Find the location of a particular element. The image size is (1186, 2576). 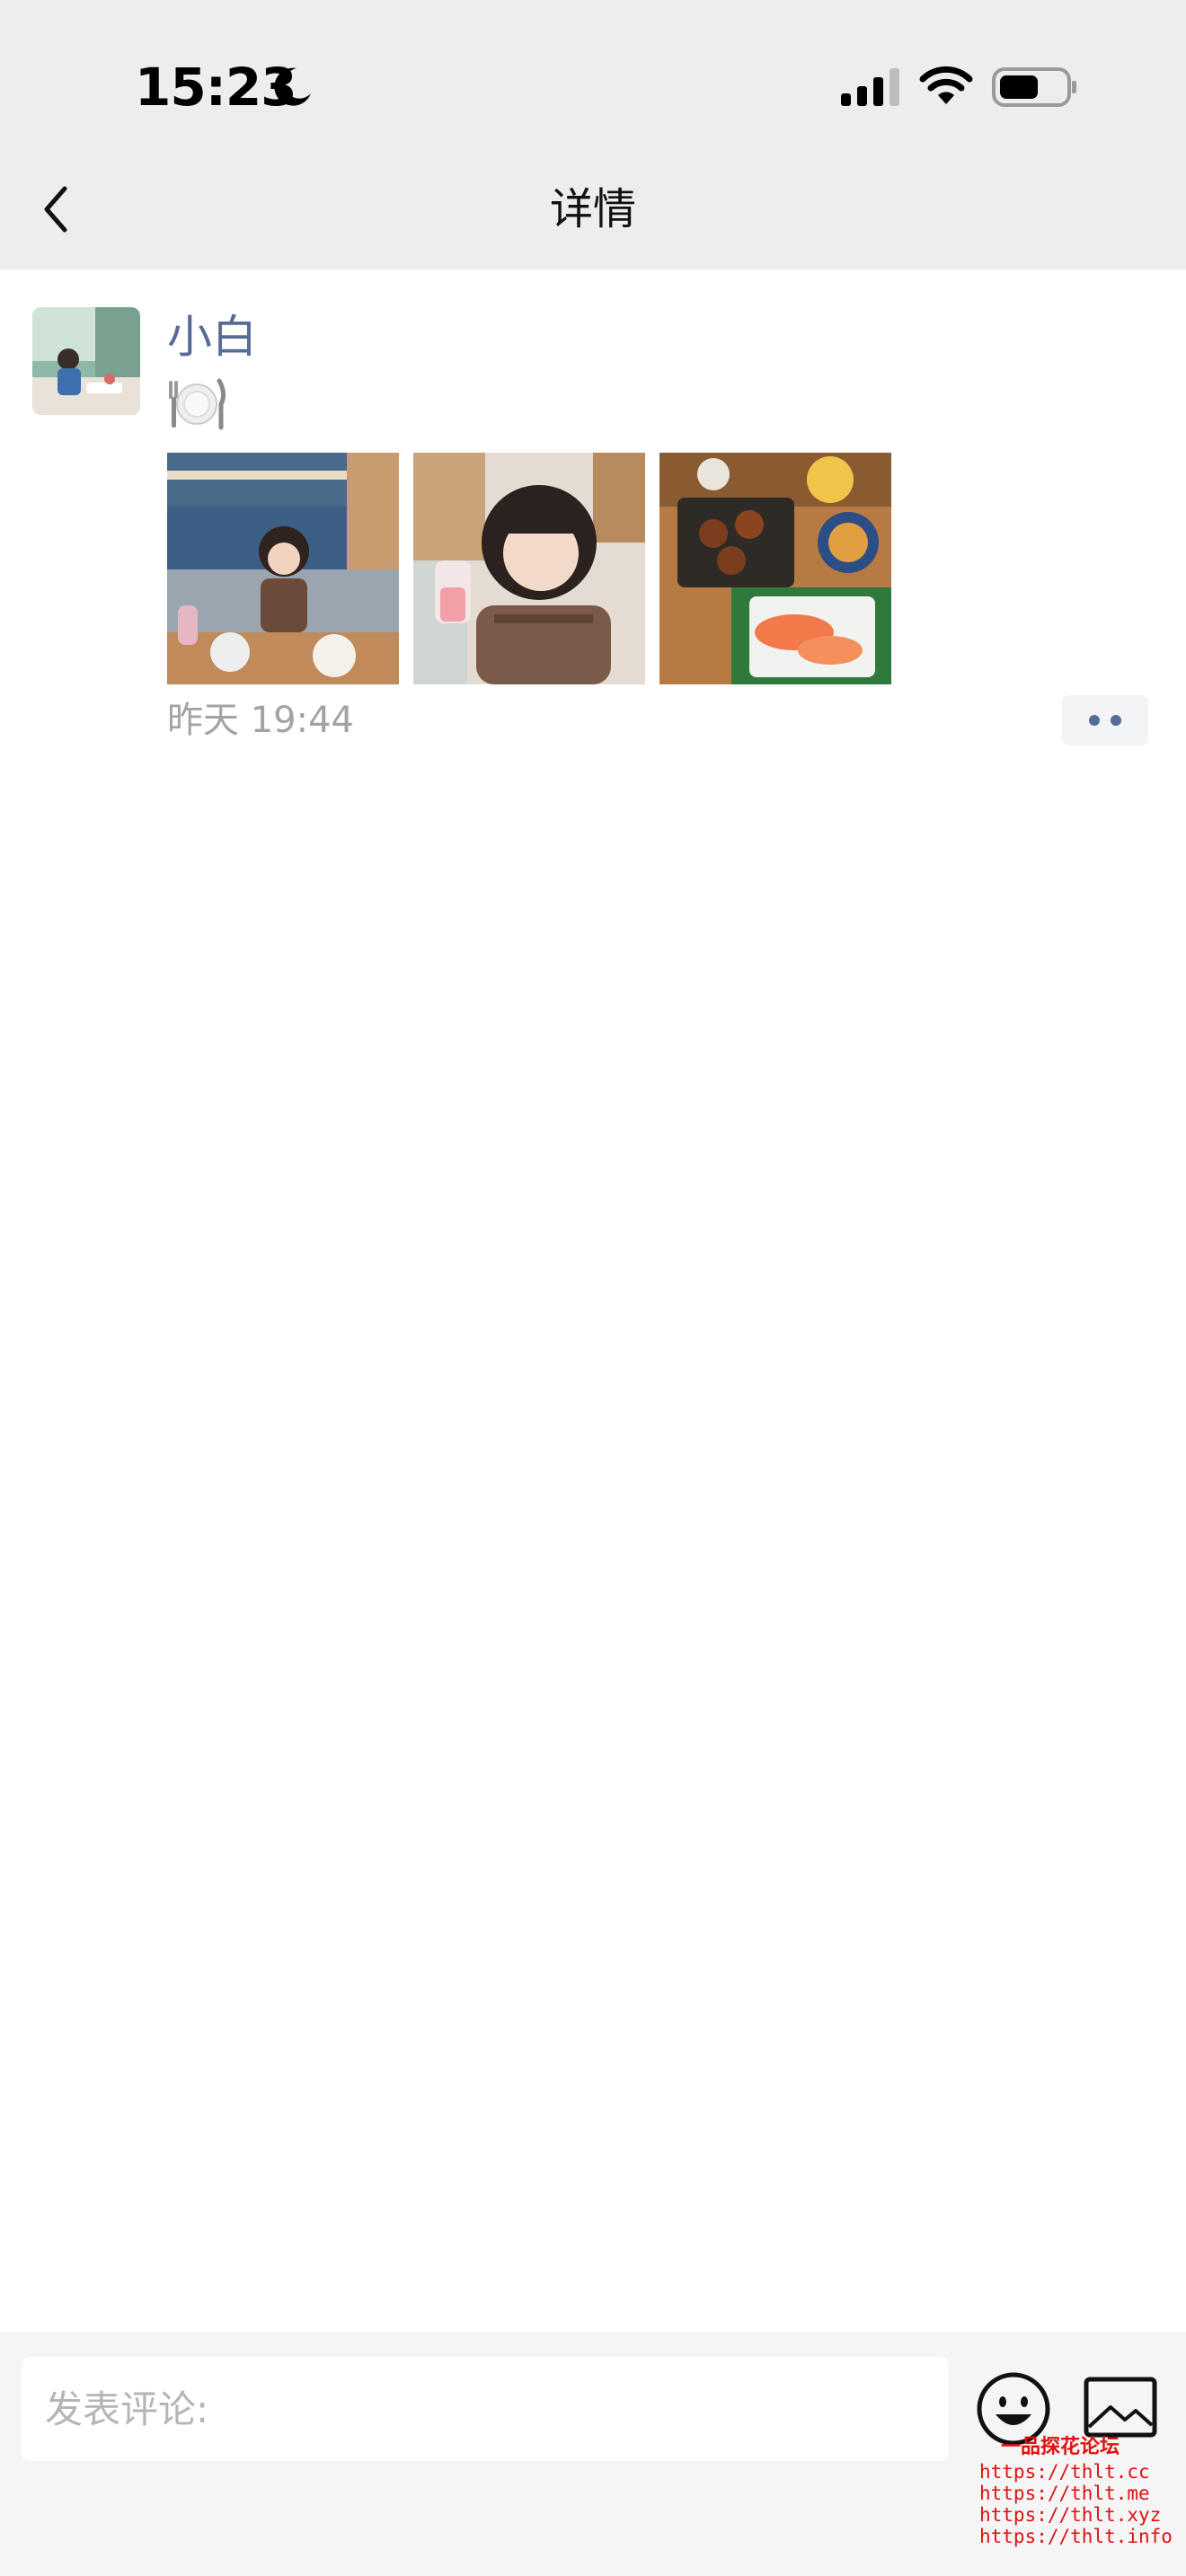

image-icon is located at coordinates (1120, 2407).